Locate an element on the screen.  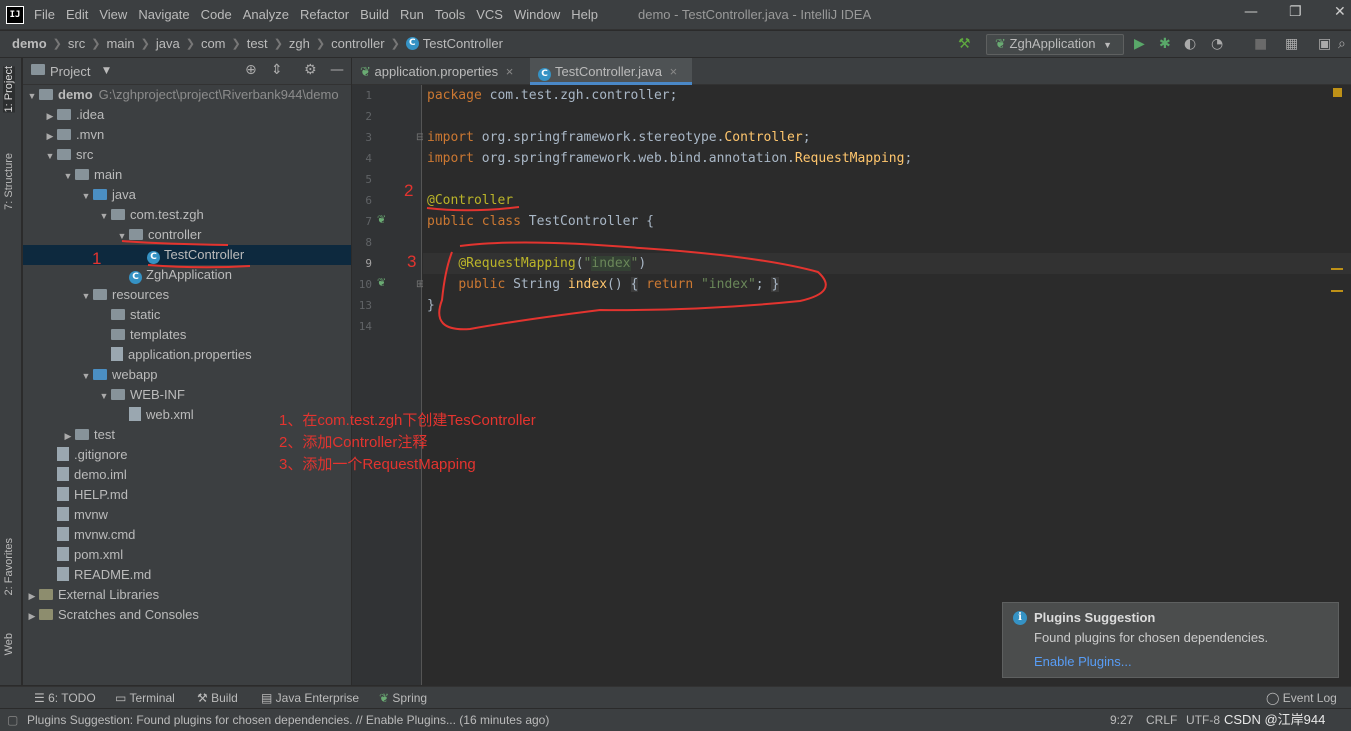
java-enterprise-tool-button: ▤ Java Enterprise is located at coordinates (310, 698).